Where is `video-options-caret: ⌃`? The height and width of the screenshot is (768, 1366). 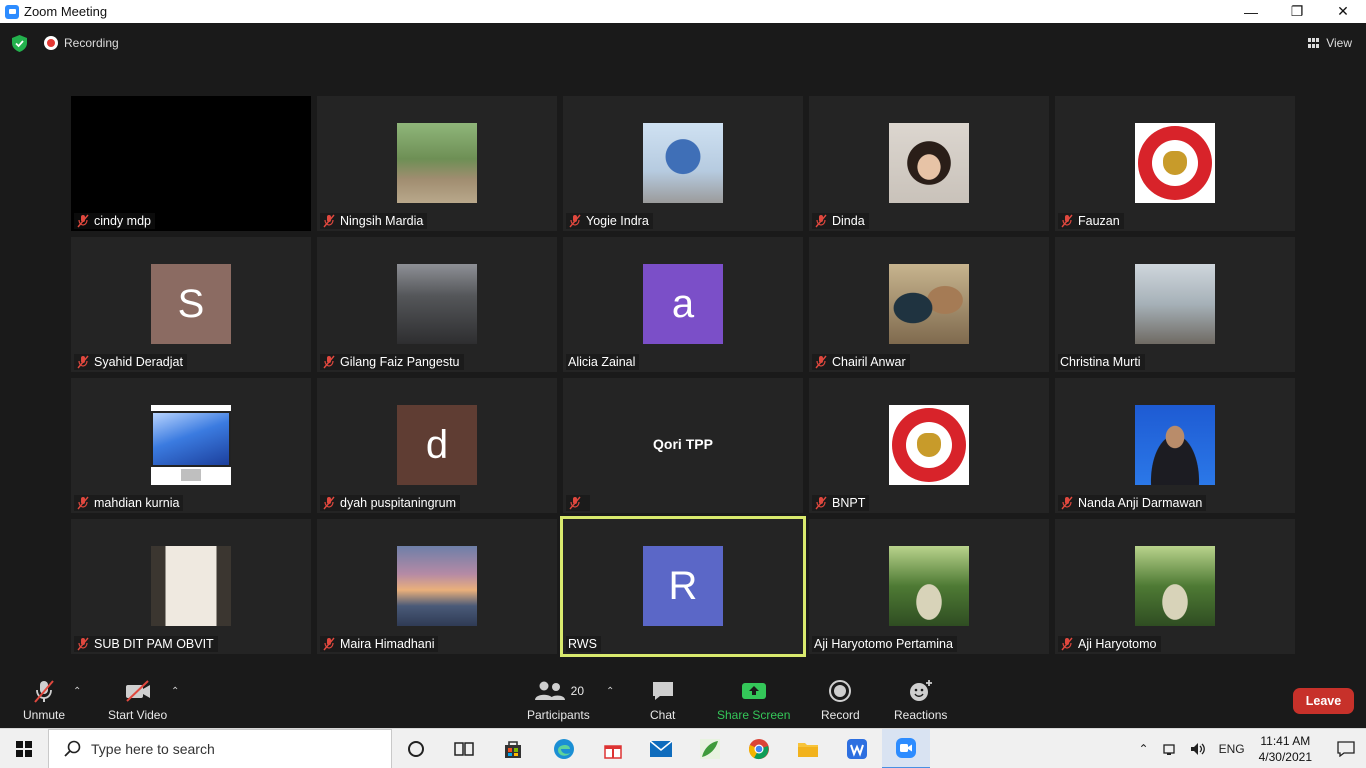 video-options-caret: ⌃ is located at coordinates (175, 691).